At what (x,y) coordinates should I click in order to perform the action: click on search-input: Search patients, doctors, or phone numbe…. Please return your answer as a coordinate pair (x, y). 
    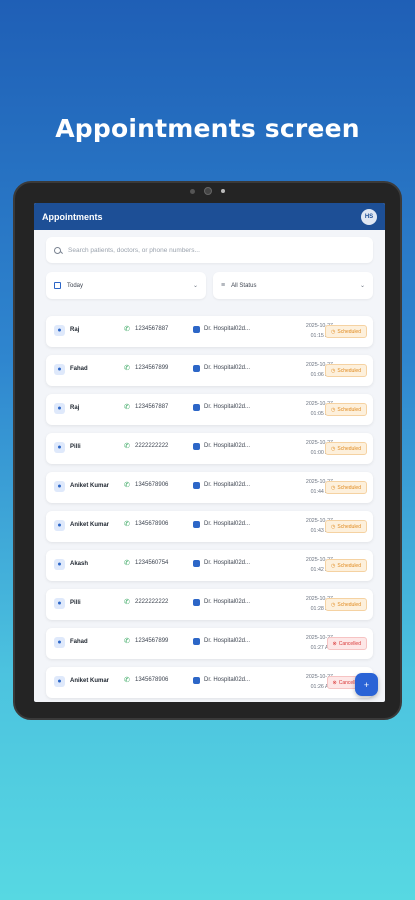
    Looking at the image, I should click on (134, 250).